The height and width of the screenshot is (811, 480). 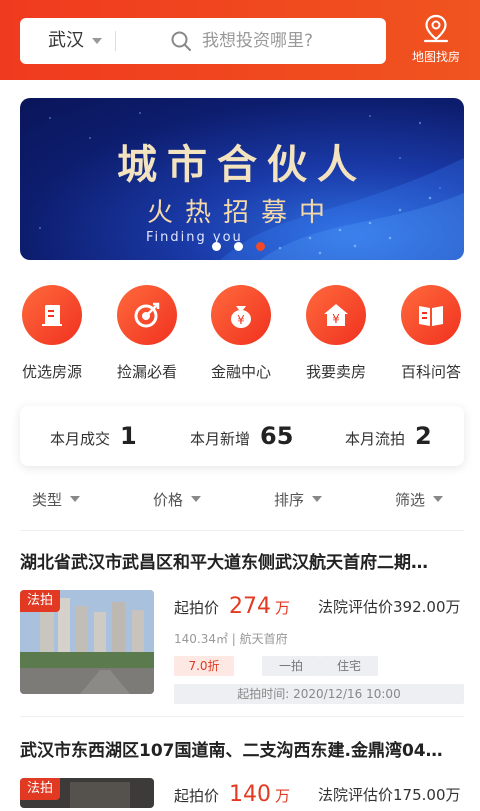 What do you see at coordinates (375, 439) in the screenshot?
I see `stat-label: 本月流拍` at bounding box center [375, 439].